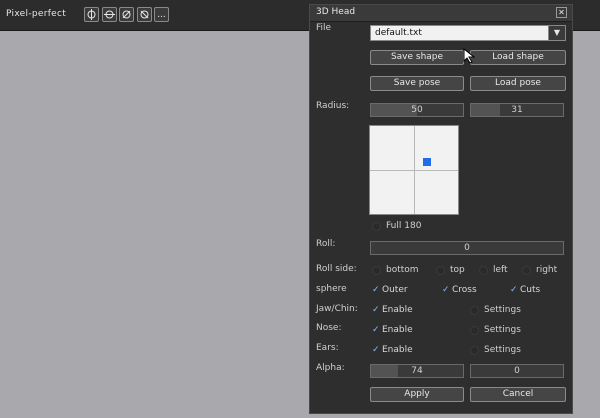 The height and width of the screenshot is (418, 600). I want to click on roll-value: 0, so click(467, 248).